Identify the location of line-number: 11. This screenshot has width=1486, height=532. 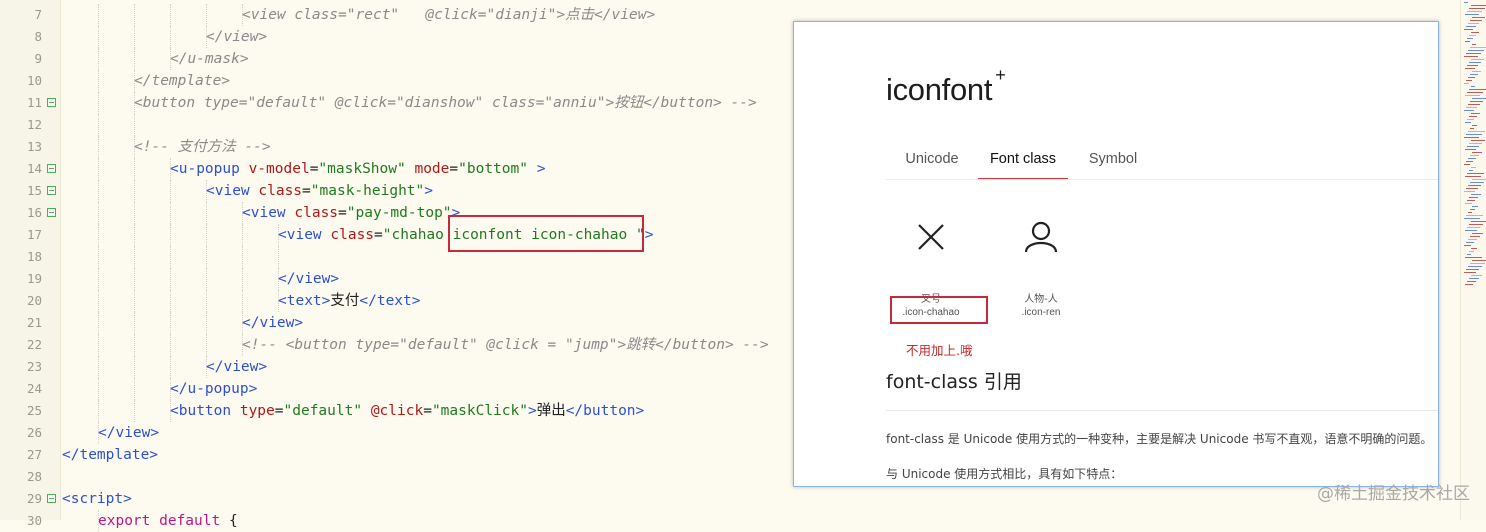
(34, 102).